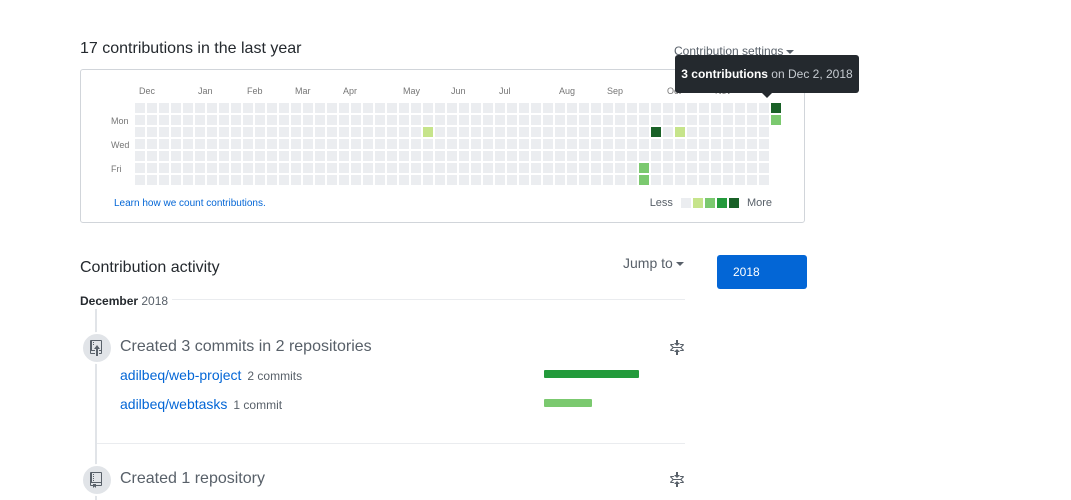 Image resolution: width=1071 pixels, height=500 pixels. What do you see at coordinates (653, 263) in the screenshot?
I see `jump-to-dropdown: Jump to` at bounding box center [653, 263].